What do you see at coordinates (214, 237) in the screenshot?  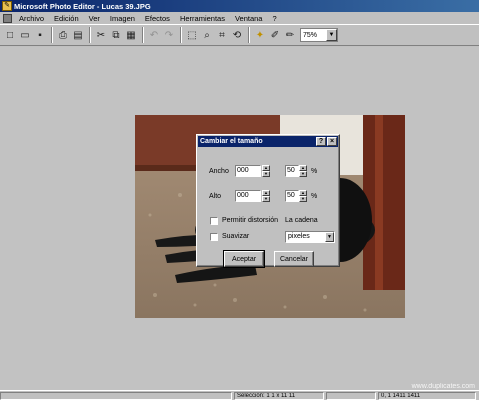 I see `smooth-checkbox` at bounding box center [214, 237].